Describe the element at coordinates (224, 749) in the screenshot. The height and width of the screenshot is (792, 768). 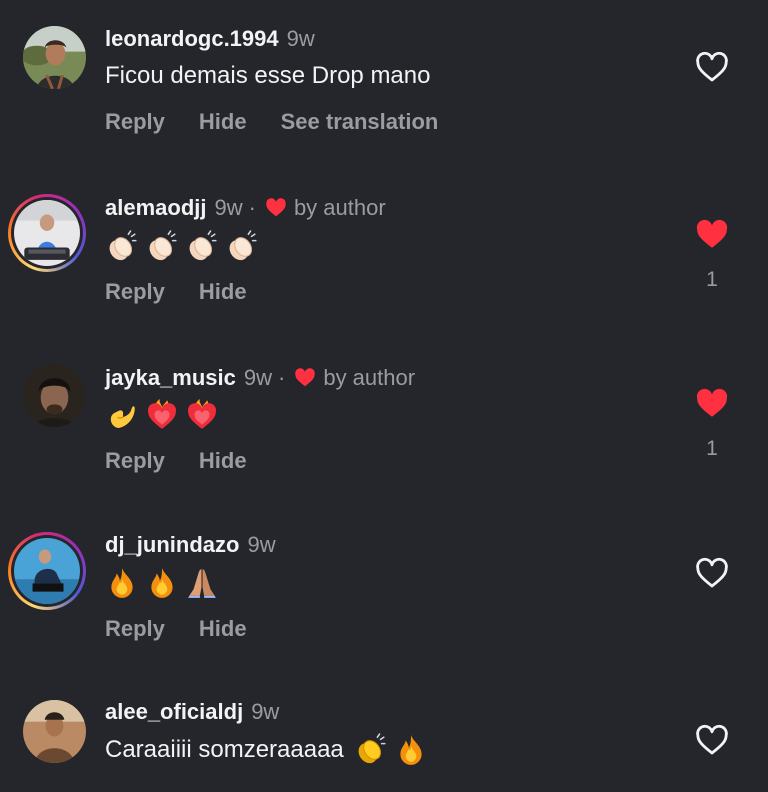
I see `comment-text: Caraaiiii somzeraaaaa` at that location.